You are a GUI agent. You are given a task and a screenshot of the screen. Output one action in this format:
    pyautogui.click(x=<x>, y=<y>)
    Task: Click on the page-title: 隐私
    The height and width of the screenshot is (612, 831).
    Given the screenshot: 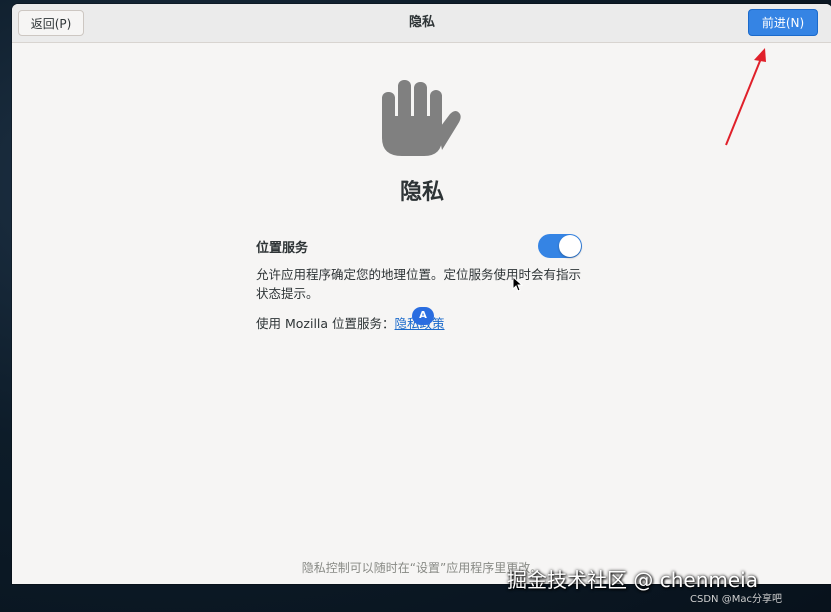 What is the action you would take?
    pyautogui.click(x=421, y=192)
    